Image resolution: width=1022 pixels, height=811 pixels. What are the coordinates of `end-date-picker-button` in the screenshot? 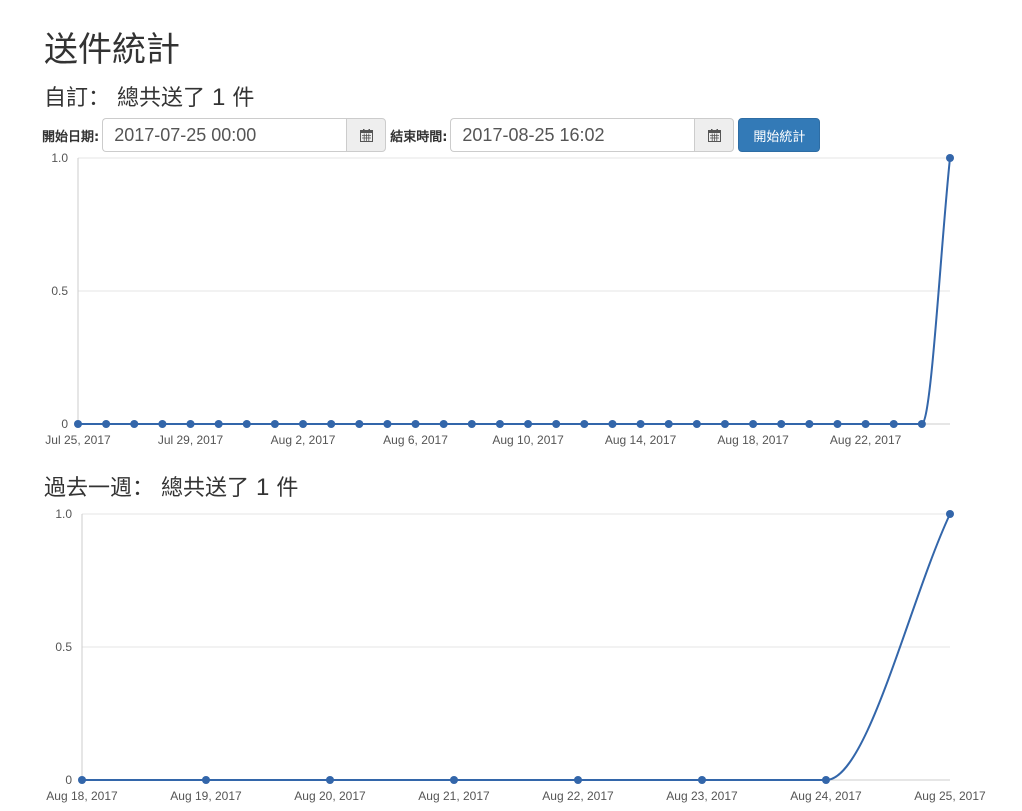 It's located at (714, 135).